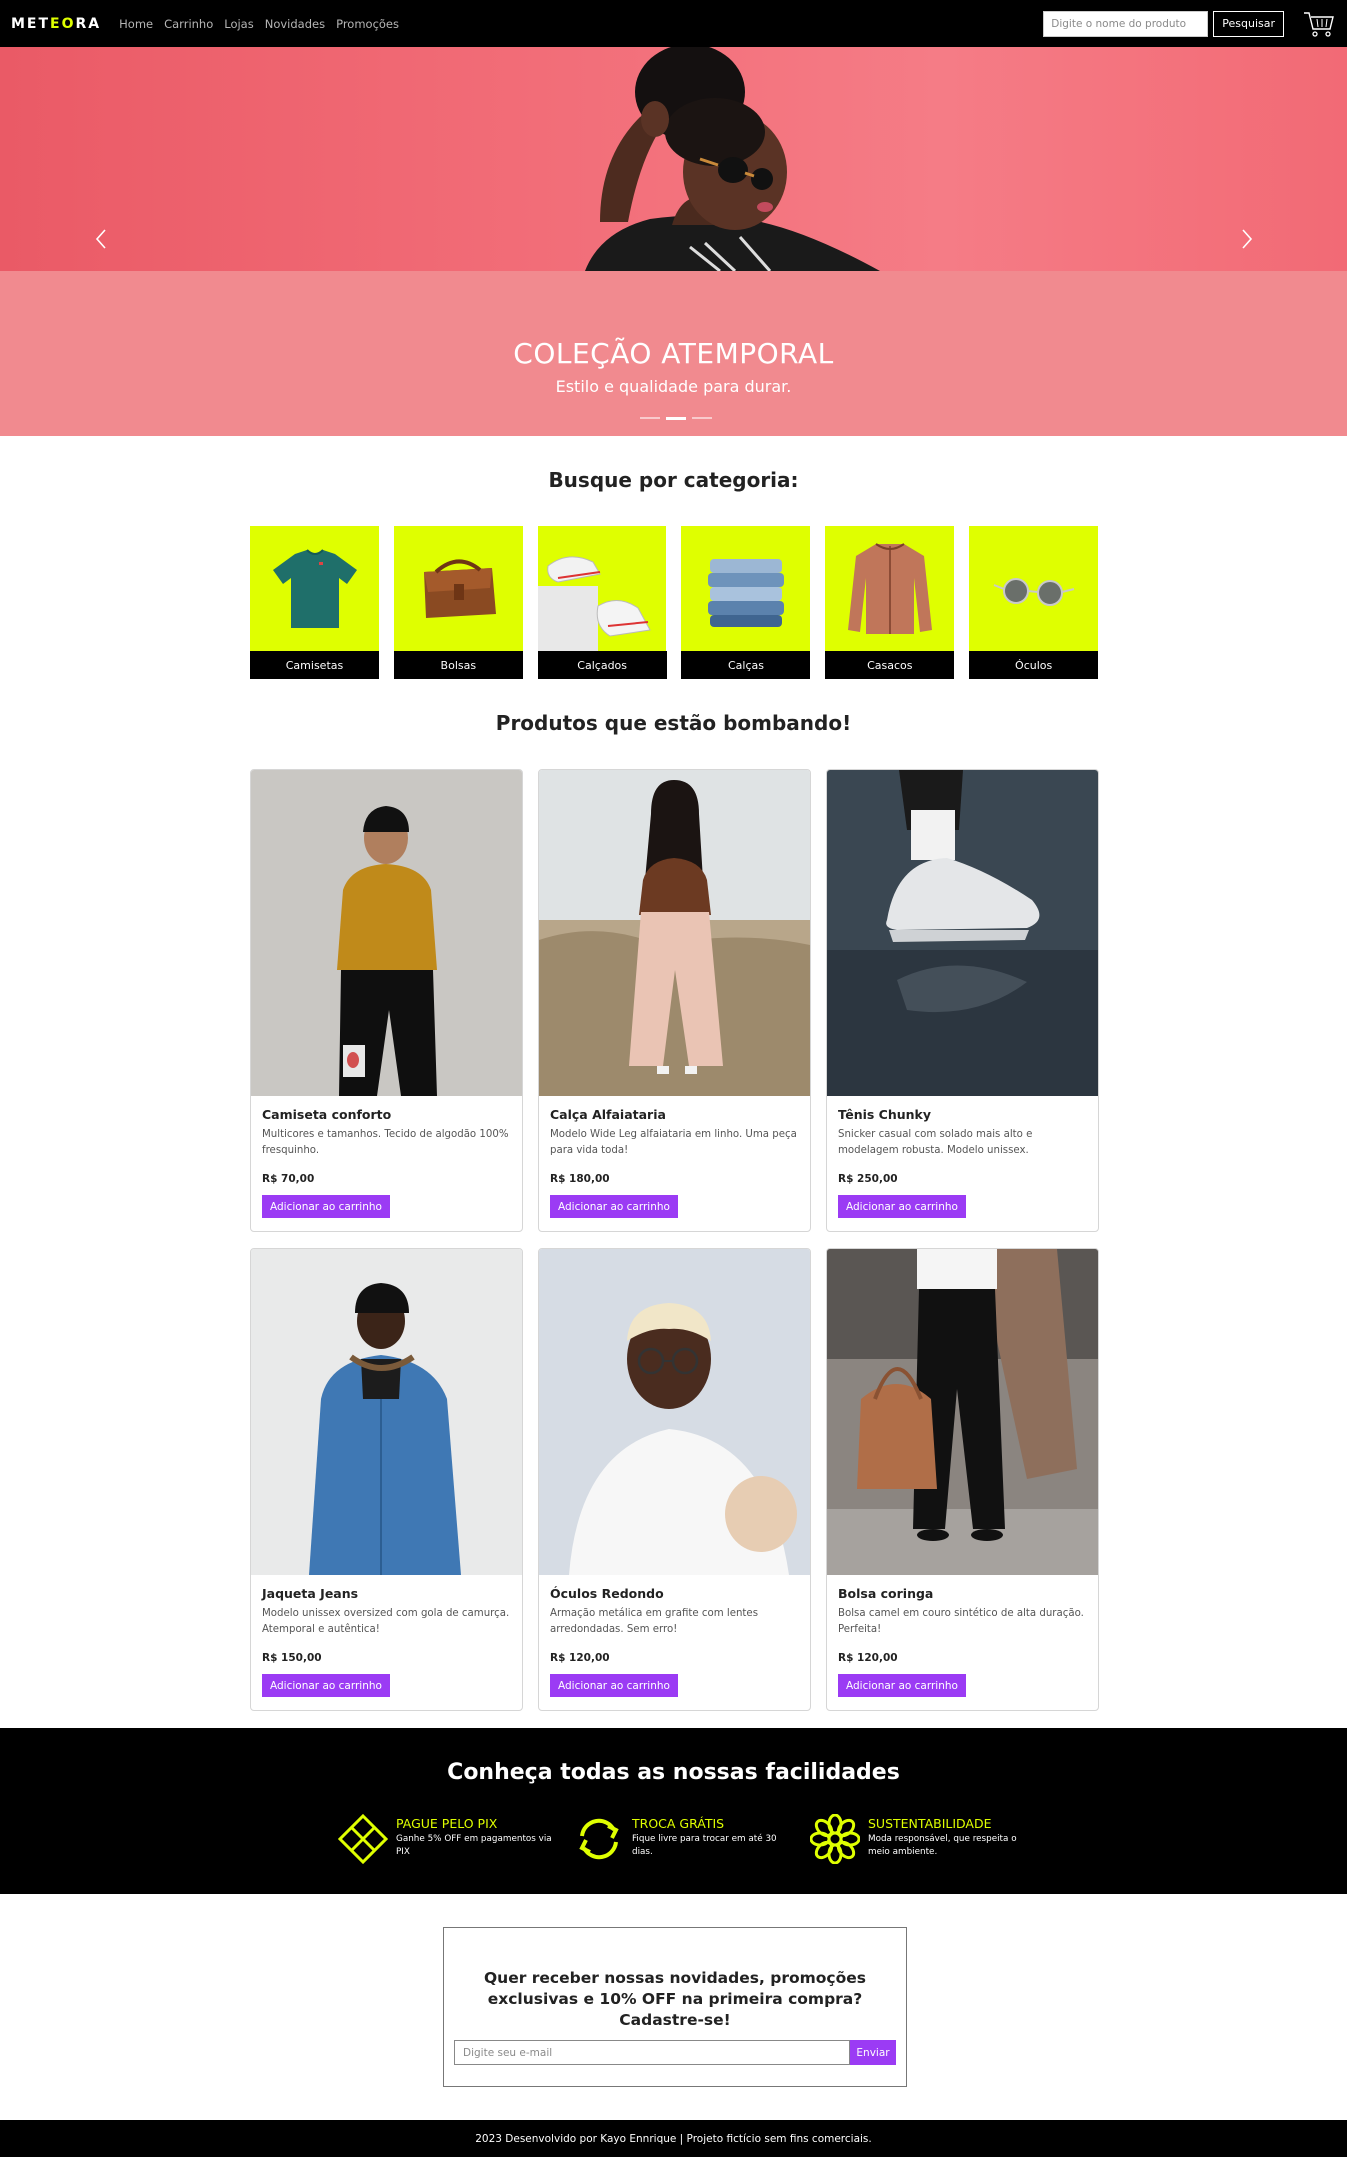 This screenshot has height=2157, width=1347. What do you see at coordinates (458, 588) in the screenshot?
I see `bag-icon` at bounding box center [458, 588].